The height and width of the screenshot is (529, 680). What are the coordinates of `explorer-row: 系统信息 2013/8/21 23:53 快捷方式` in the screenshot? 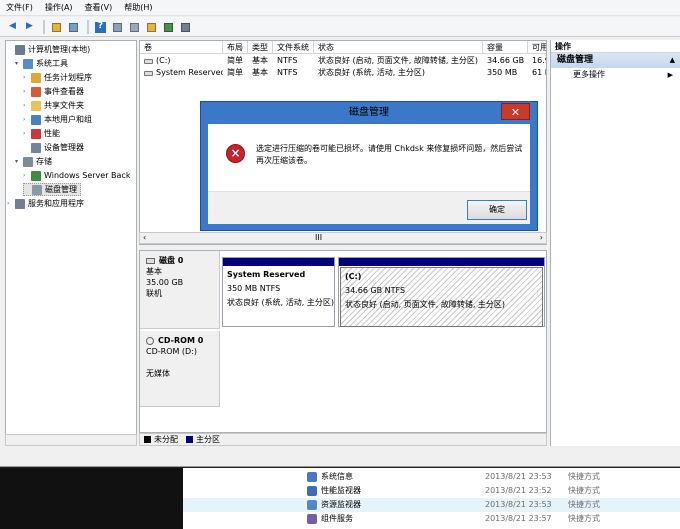 It's located at (431, 477).